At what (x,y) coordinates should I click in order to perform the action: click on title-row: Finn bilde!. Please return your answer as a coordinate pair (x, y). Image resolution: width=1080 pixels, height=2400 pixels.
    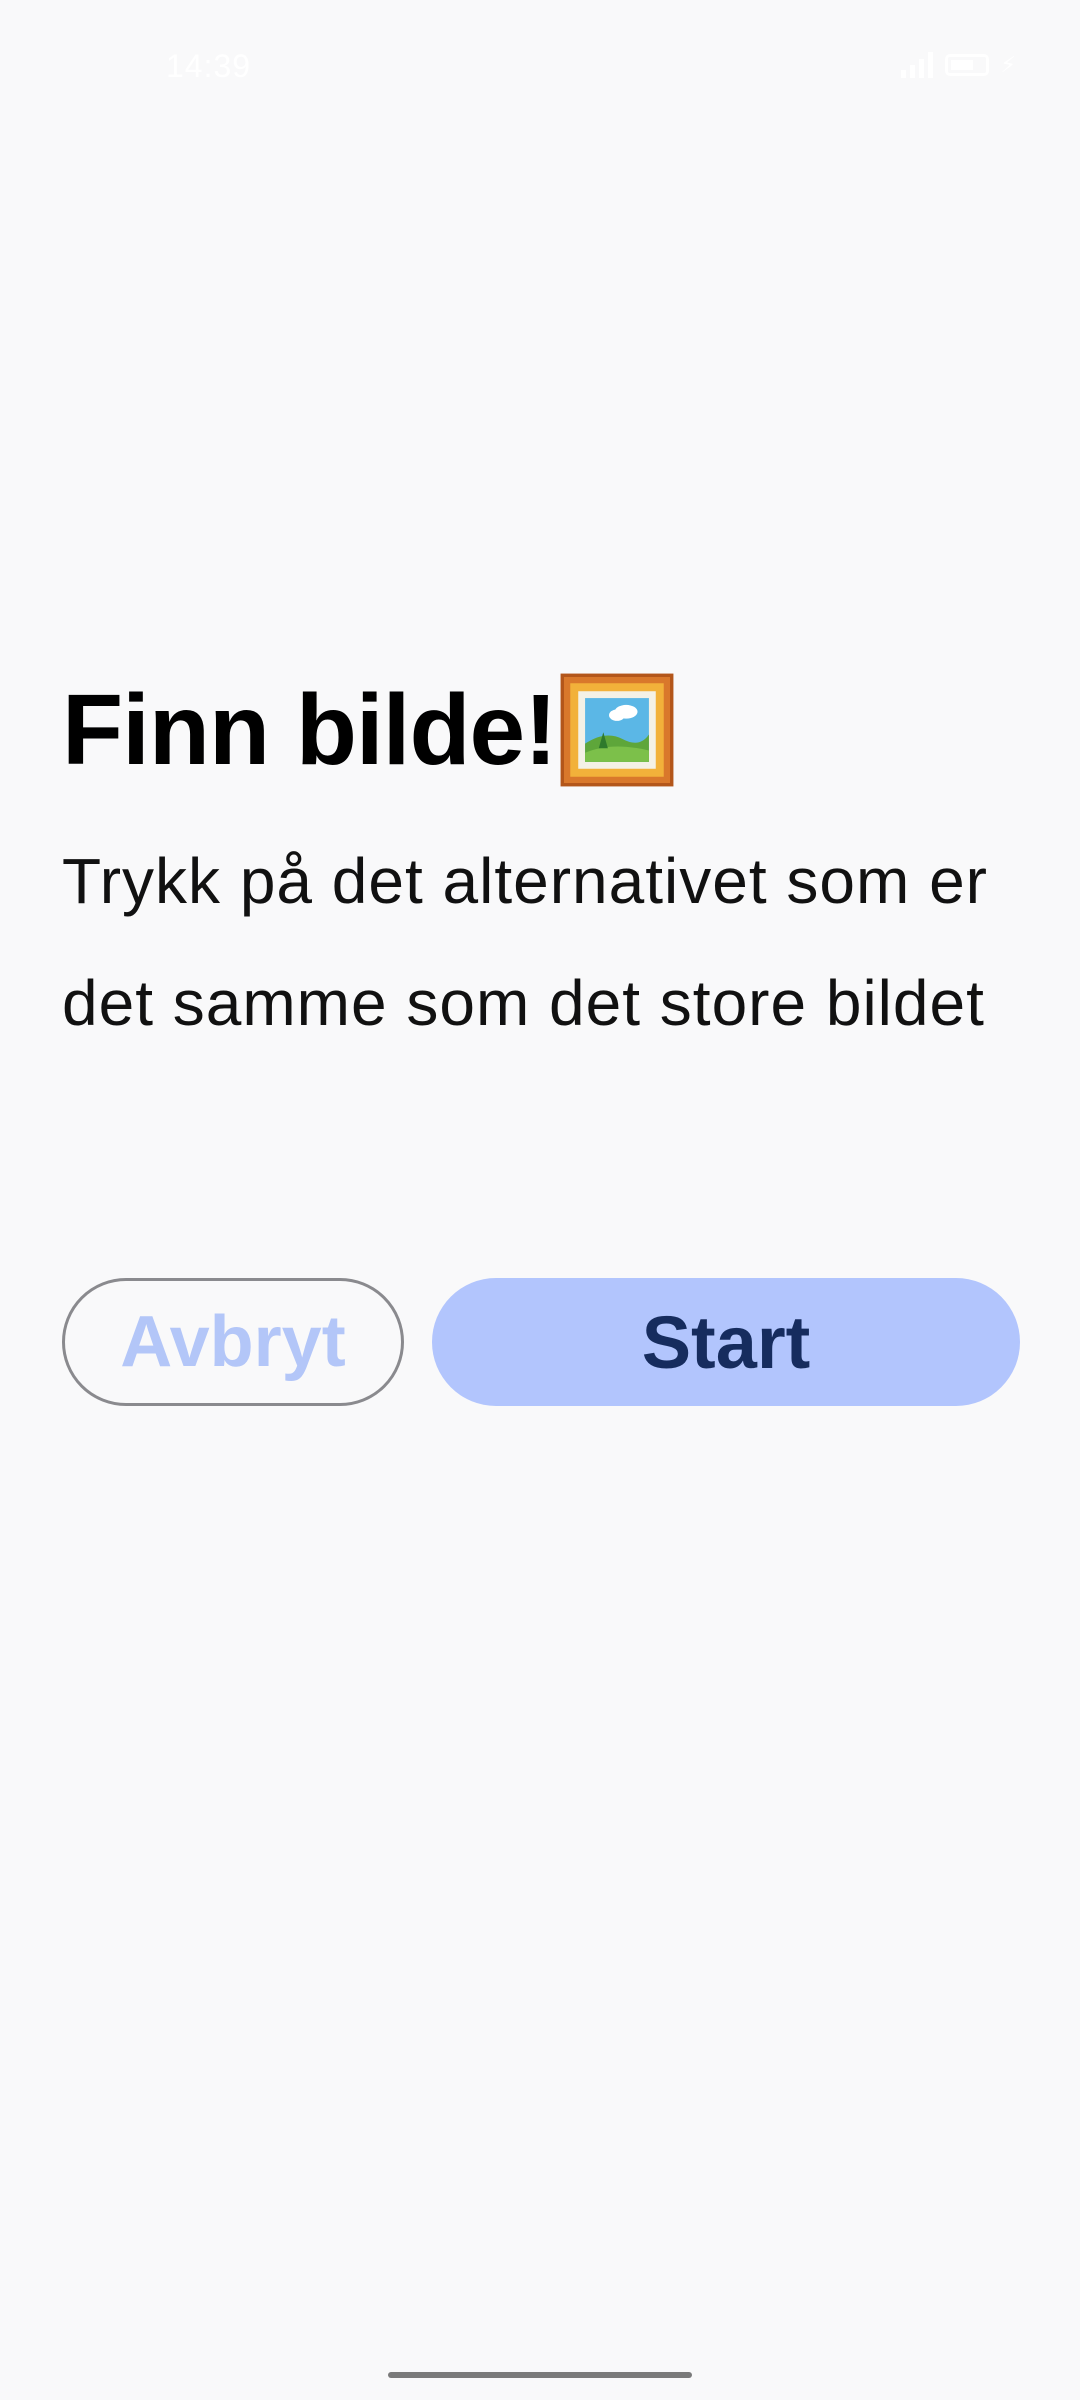
    Looking at the image, I should click on (542, 730).